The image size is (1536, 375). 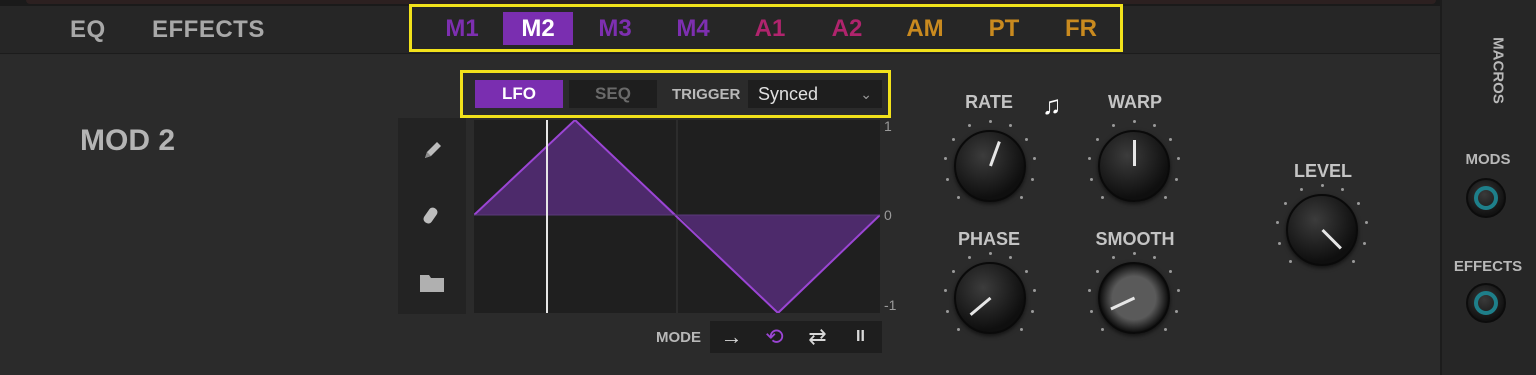 I want to click on tab-pt: PT, so click(x=1004, y=28).